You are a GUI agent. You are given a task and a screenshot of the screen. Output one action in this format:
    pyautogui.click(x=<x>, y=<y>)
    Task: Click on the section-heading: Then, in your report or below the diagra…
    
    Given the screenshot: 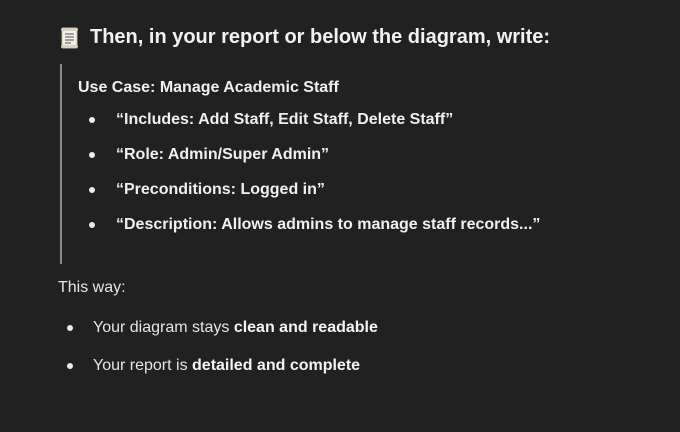 What is the action you would take?
    pyautogui.click(x=305, y=37)
    